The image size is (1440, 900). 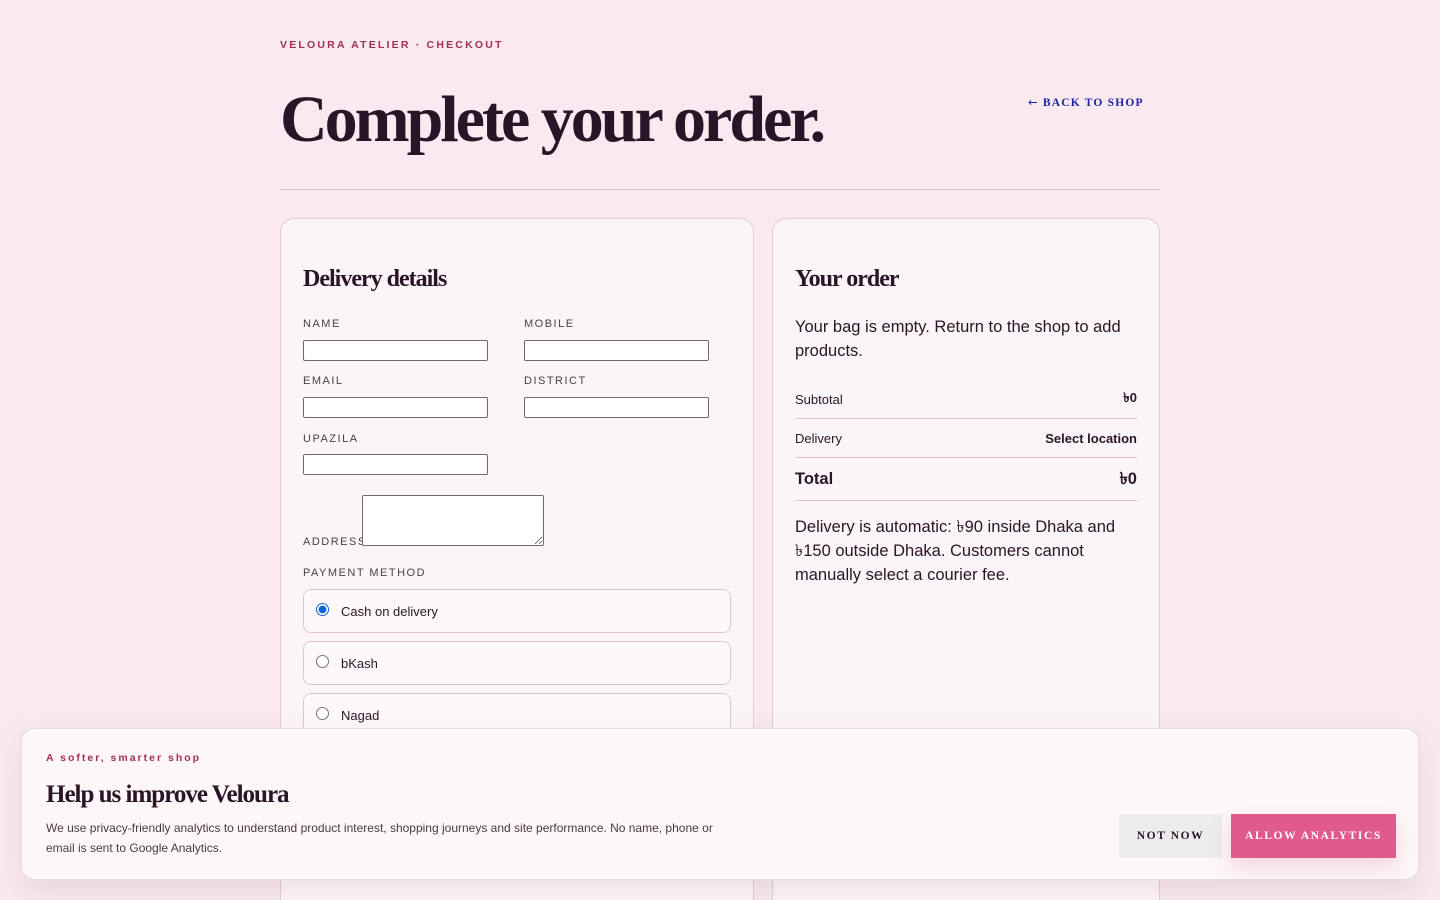 I want to click on email-label: EMAIL, so click(x=323, y=381).